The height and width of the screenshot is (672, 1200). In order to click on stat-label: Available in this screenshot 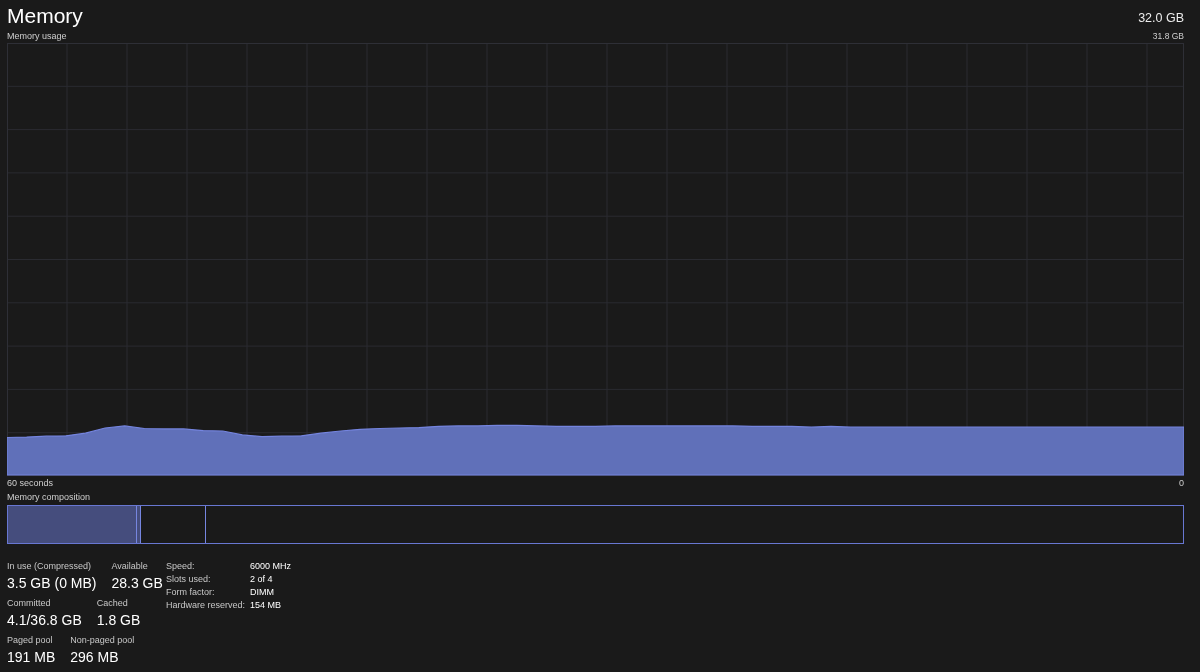, I will do `click(130, 566)`.